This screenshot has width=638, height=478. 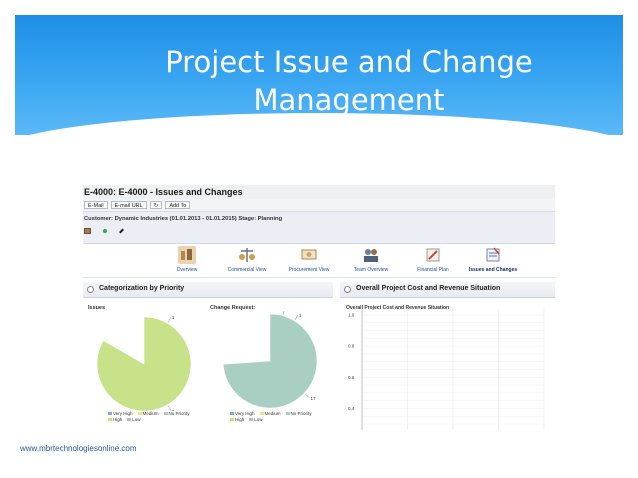 I want to click on cost-revenue-chart: 1.0 0.8 0.6 0.4, so click(x=446, y=369).